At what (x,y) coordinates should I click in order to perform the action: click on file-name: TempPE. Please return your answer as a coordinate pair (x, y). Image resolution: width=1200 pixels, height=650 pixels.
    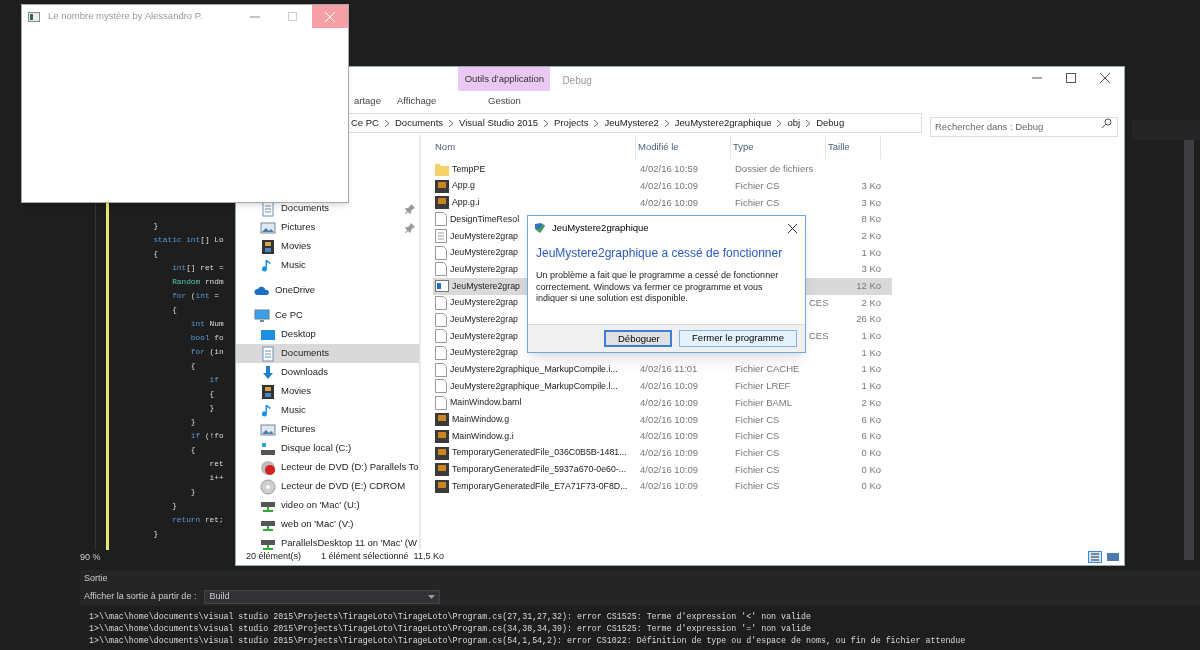
    Looking at the image, I should click on (469, 169).